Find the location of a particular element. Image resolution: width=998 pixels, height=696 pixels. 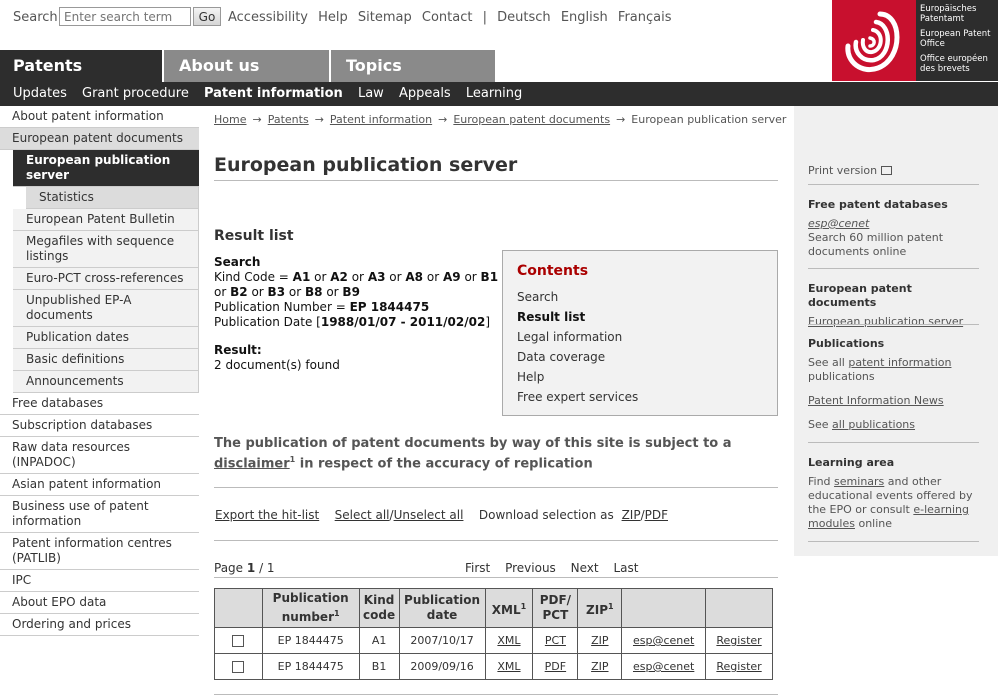

leftnav-asian-patent-information: Asian patent information is located at coordinates (99, 485).